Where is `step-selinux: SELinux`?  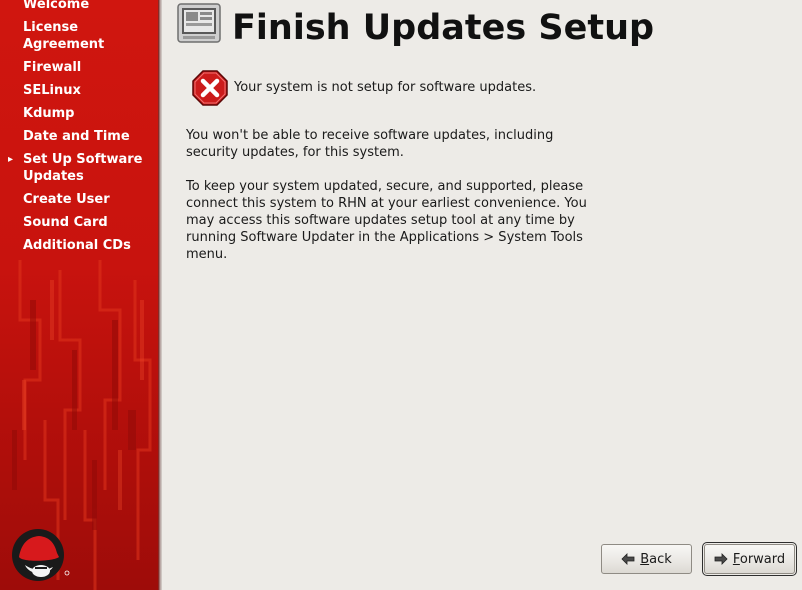
step-selinux: SELinux is located at coordinates (79, 90).